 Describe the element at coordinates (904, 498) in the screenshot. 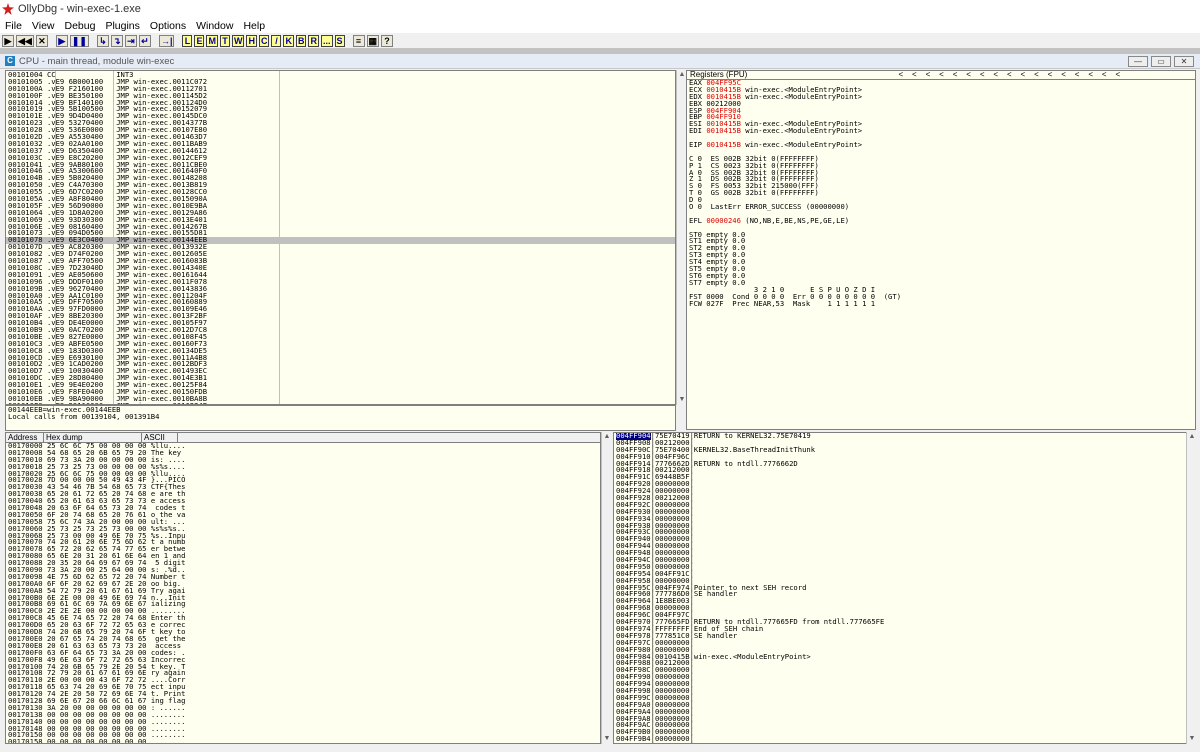

I see `stack-row: 004FF928│00212000│` at that location.